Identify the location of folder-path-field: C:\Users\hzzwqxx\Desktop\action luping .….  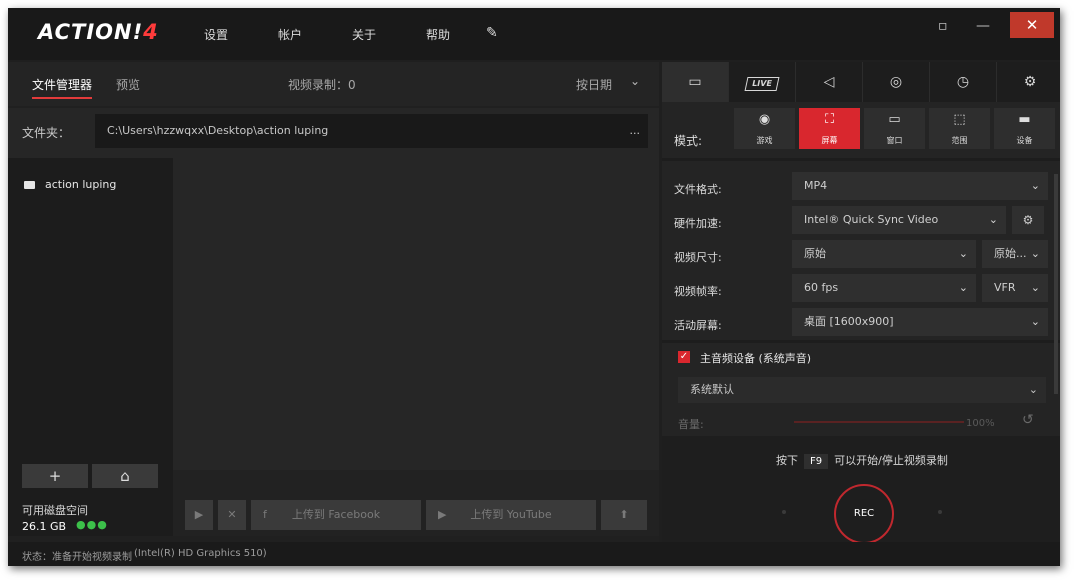
(371, 131).